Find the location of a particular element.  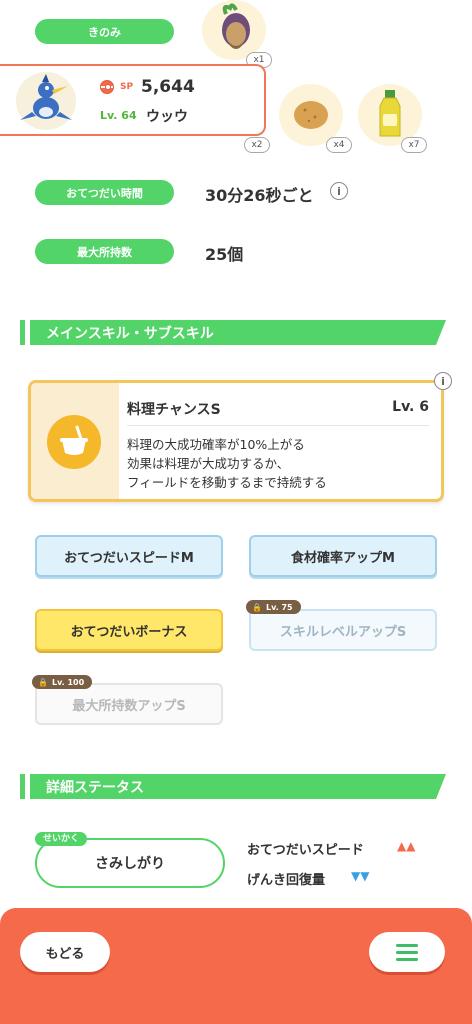

back-button: もどる is located at coordinates (65, 952).